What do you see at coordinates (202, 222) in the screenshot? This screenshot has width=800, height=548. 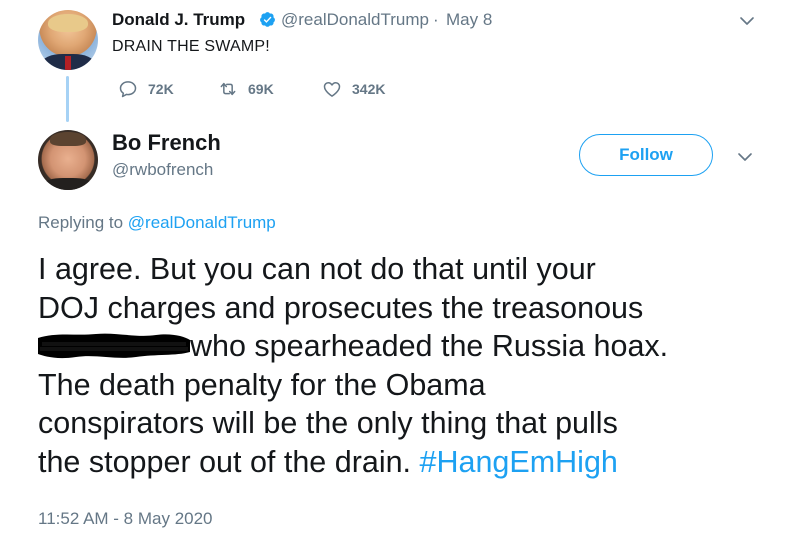 I see `replying-to-mention: @realDonaldTrump` at bounding box center [202, 222].